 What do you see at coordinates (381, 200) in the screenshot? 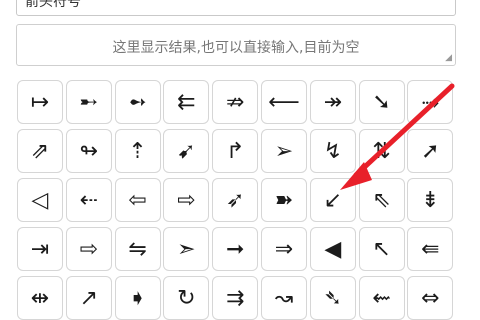
I see `symbol-button: ⇖` at bounding box center [381, 200].